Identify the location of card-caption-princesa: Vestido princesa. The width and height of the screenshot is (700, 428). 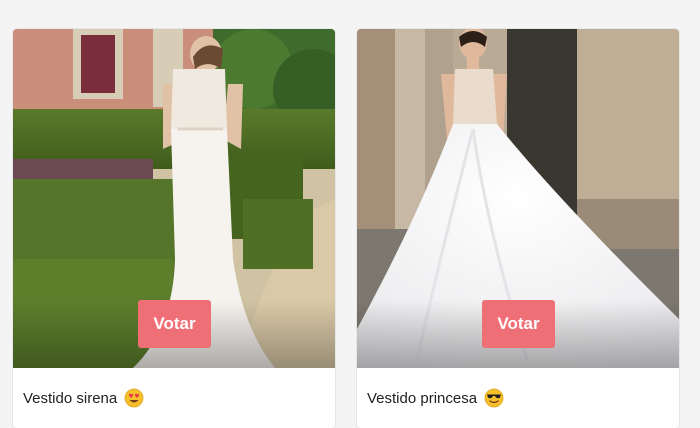
(518, 398).